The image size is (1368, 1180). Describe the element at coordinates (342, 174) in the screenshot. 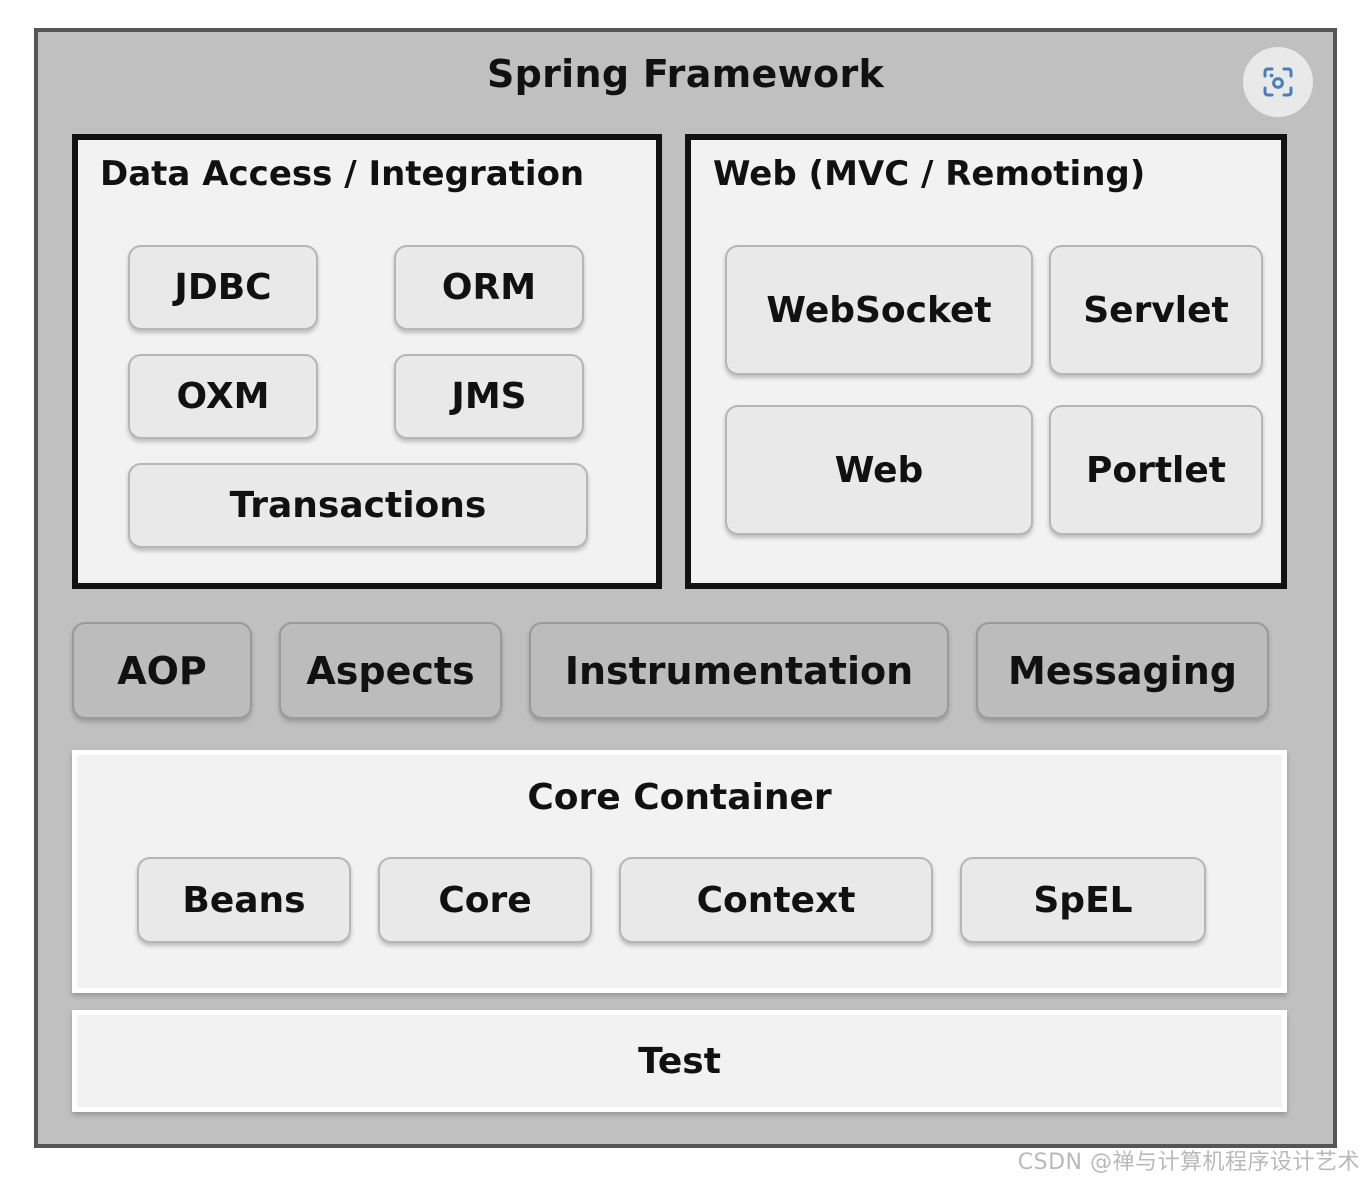

I see `data-access-heading: Data Access / Integration` at that location.